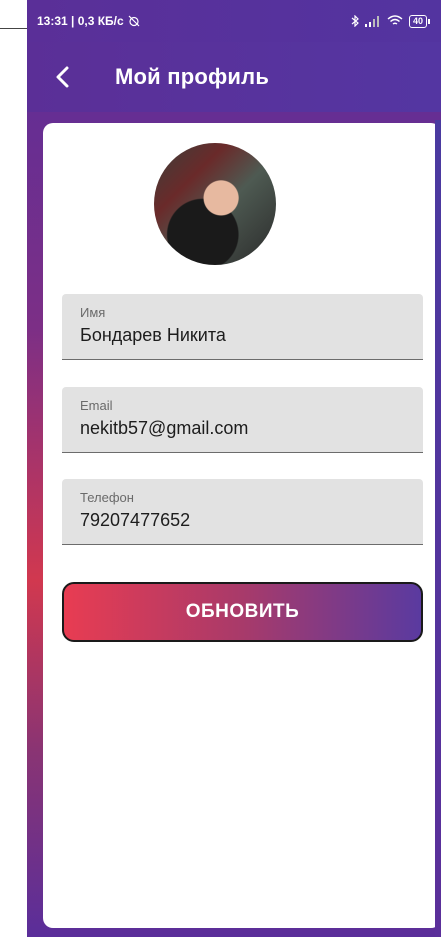  I want to click on alarm-off-icon, so click(134, 21).